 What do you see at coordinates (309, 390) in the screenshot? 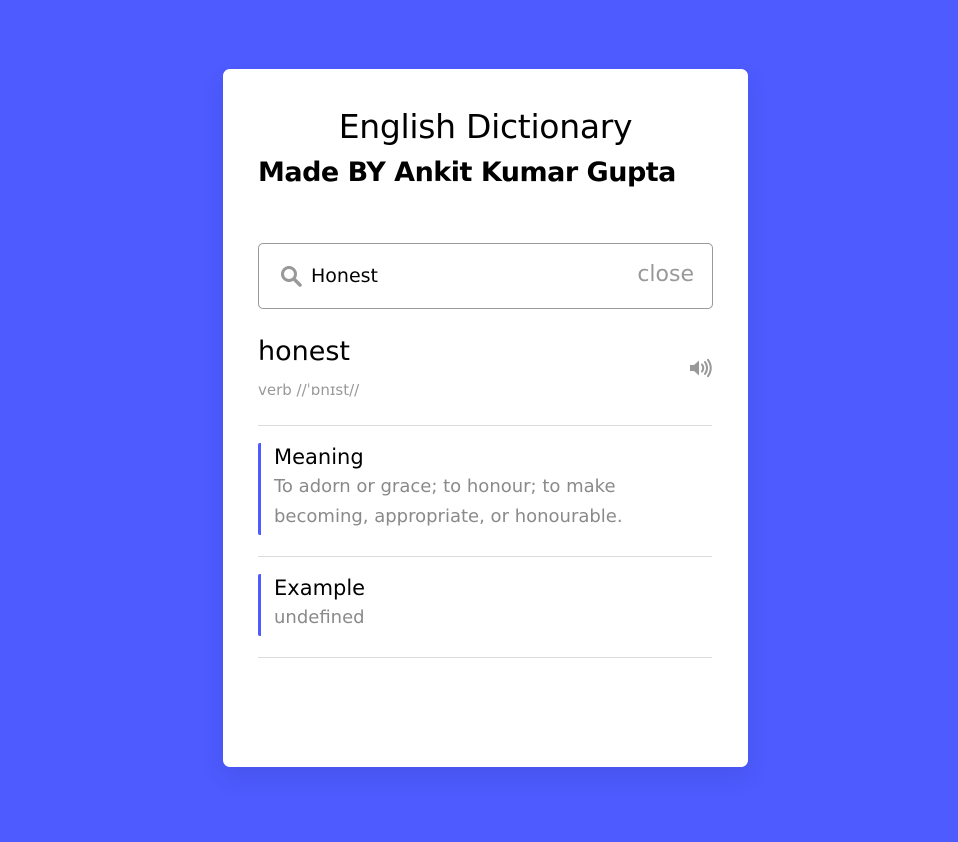
I see `result-phonetic: verb //ˈɒnɪst//` at bounding box center [309, 390].